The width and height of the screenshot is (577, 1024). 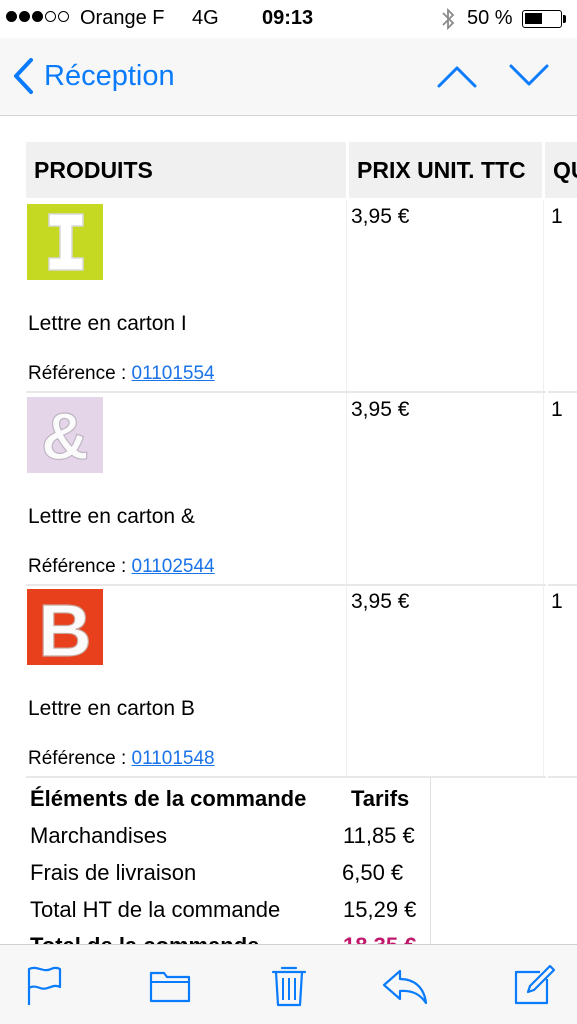 I want to click on back-label: Réception, so click(x=109, y=75).